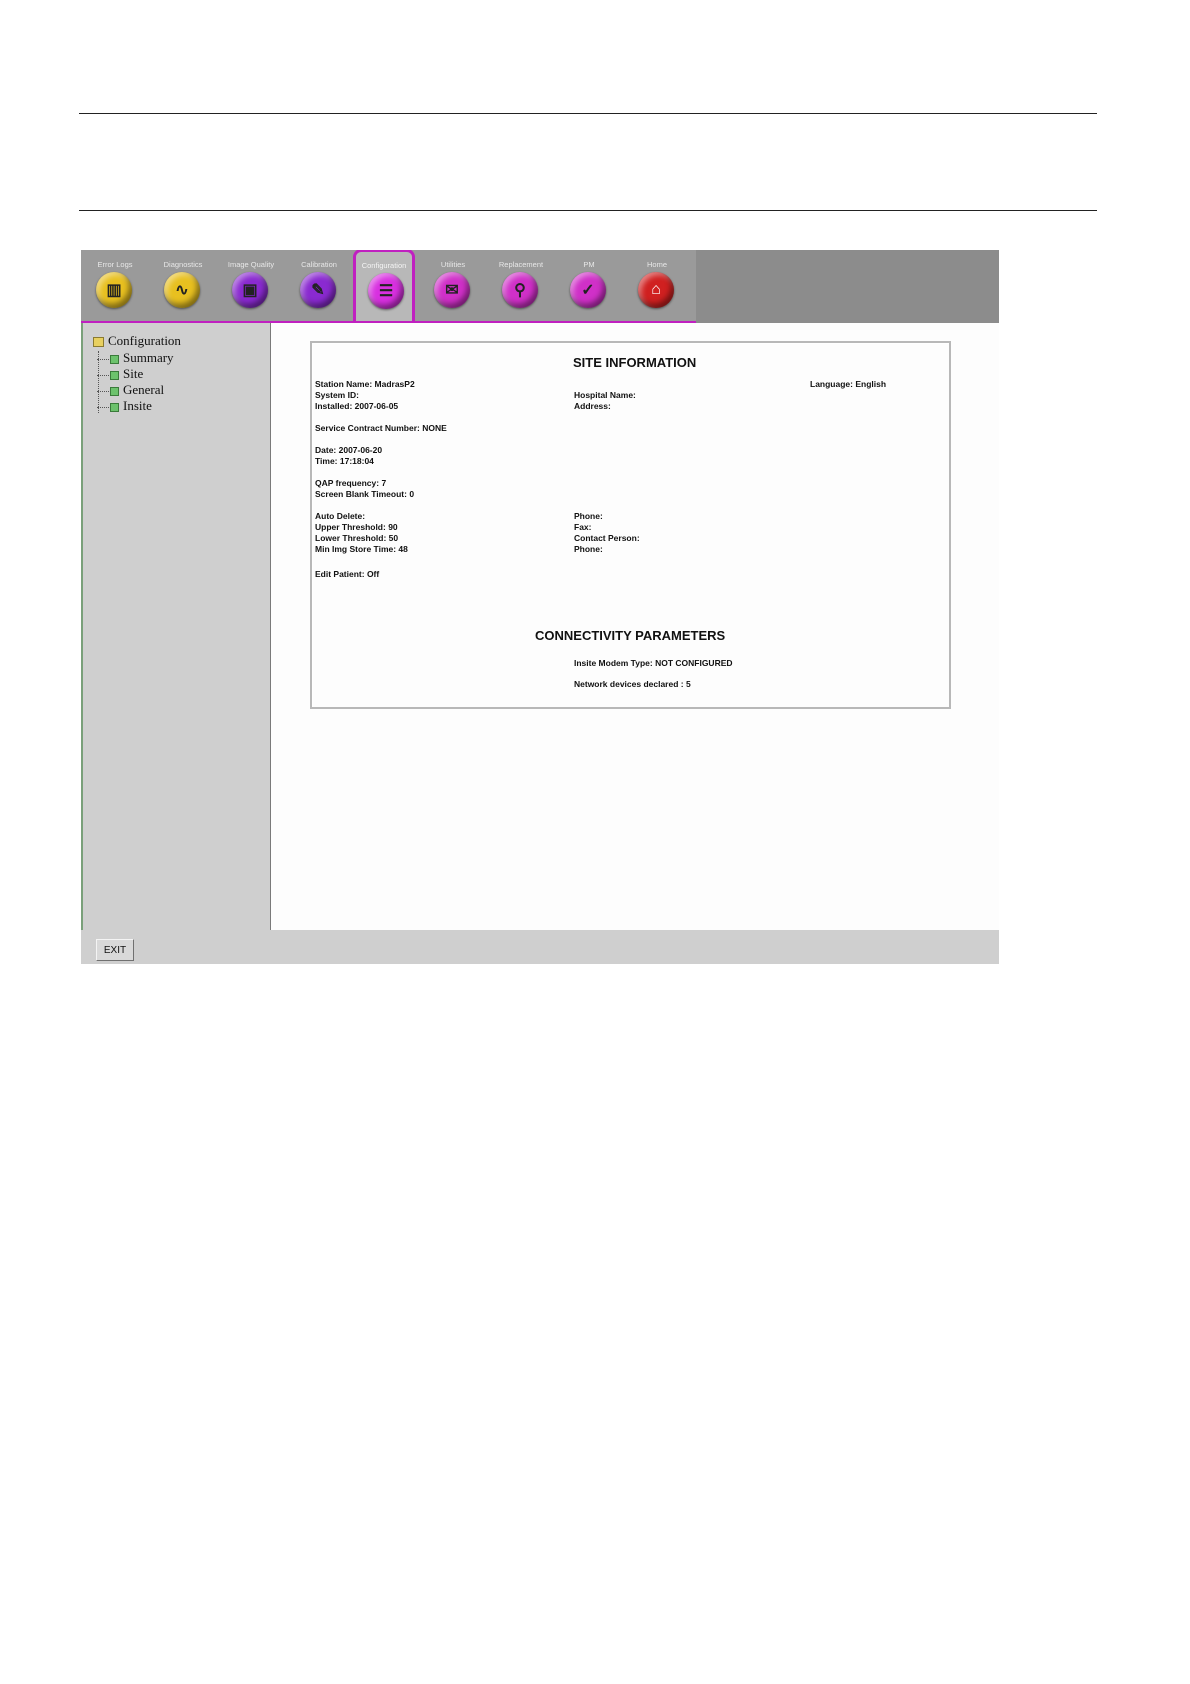  Describe the element at coordinates (381, 428) in the screenshot. I see `service-contract: Service Contract Number: NONE` at that location.